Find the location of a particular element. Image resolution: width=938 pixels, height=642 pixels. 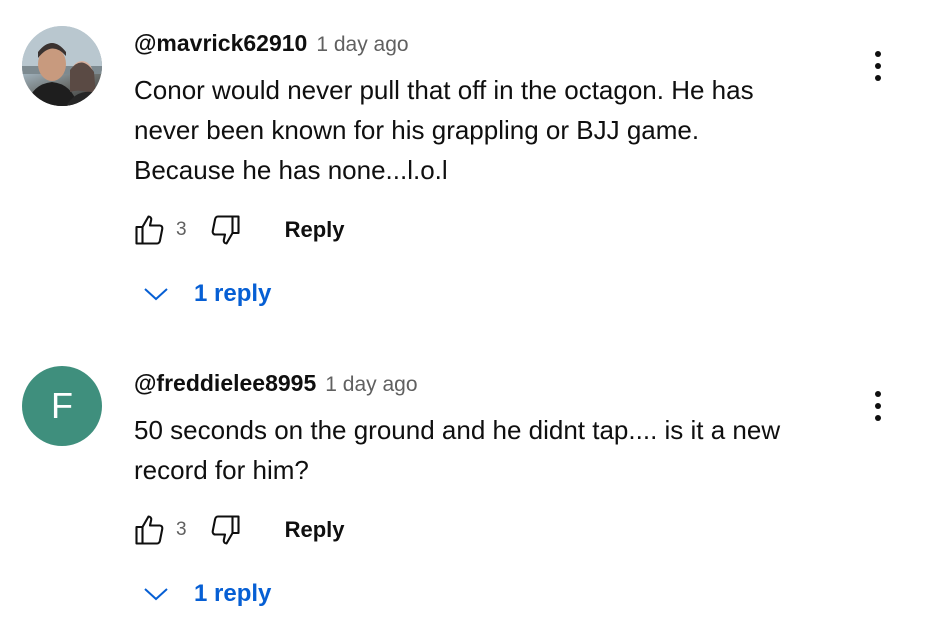

avatar is located at coordinates (62, 66).